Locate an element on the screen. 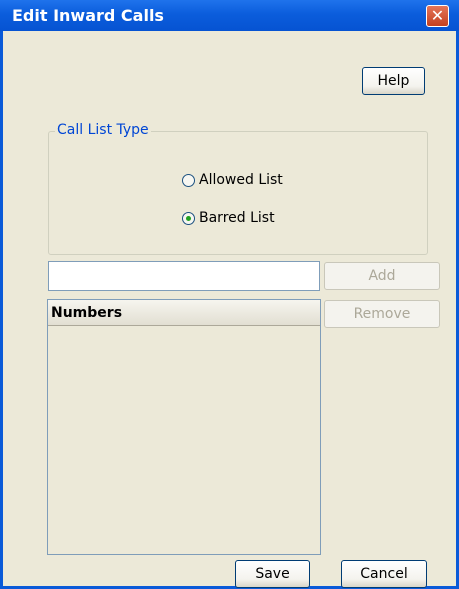 Image resolution: width=459 pixels, height=589 pixels. radio-label-barred: Barred List is located at coordinates (237, 218).